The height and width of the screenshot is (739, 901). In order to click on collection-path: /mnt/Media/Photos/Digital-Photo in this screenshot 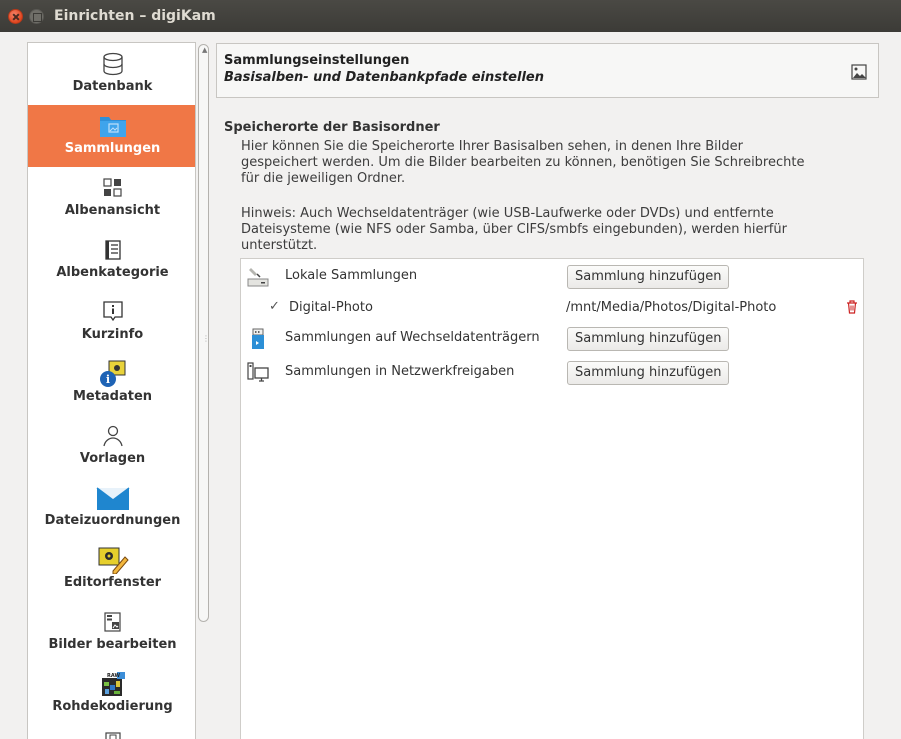, I will do `click(671, 307)`.